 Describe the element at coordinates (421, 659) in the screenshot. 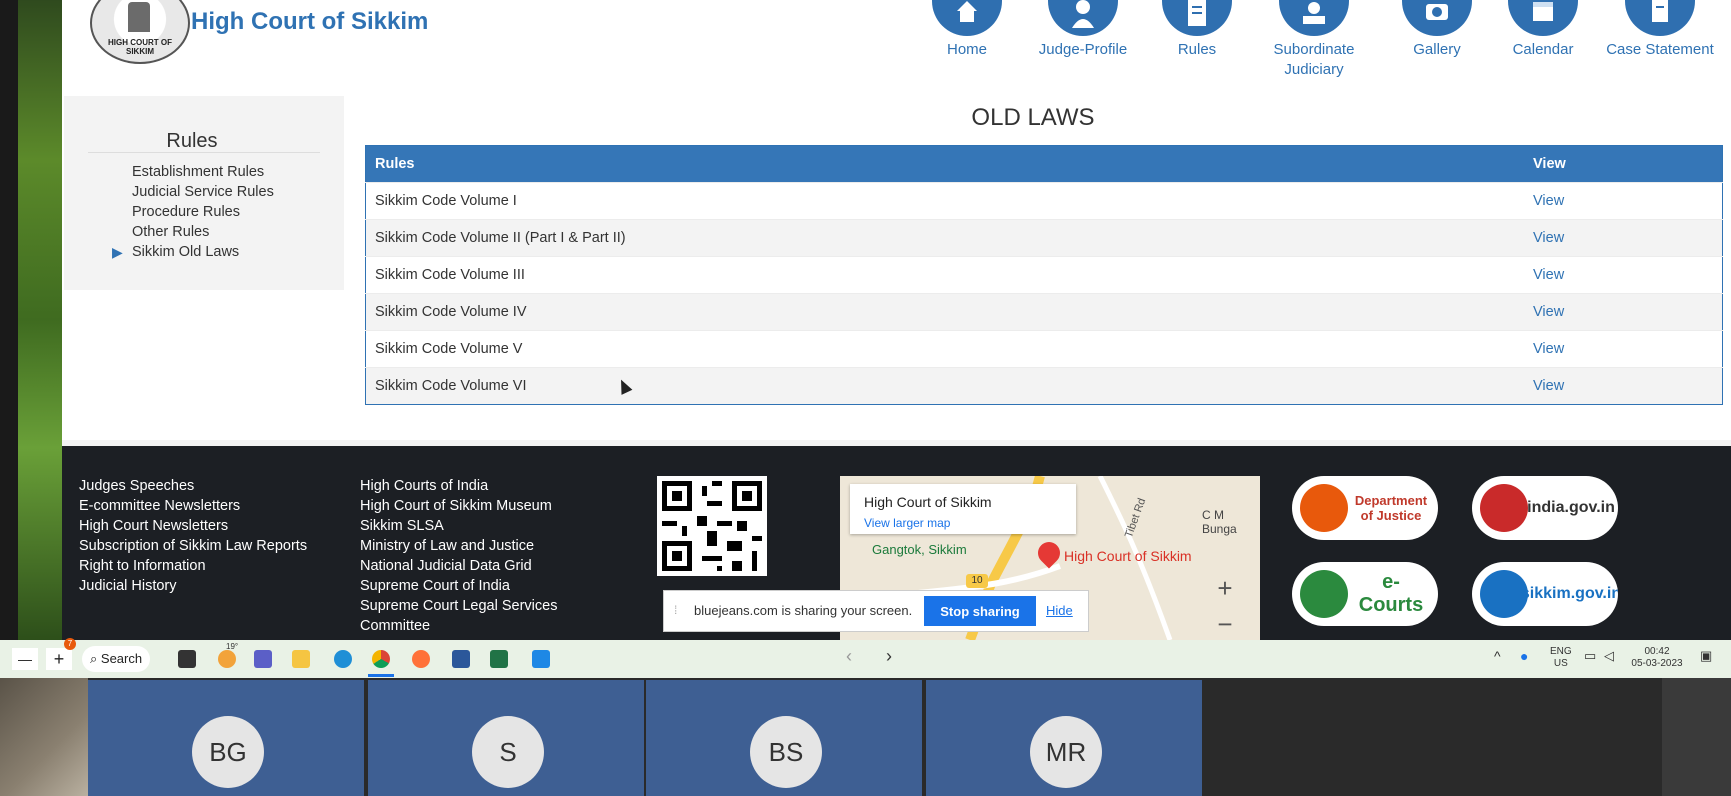

I see `firefox-icon` at that location.